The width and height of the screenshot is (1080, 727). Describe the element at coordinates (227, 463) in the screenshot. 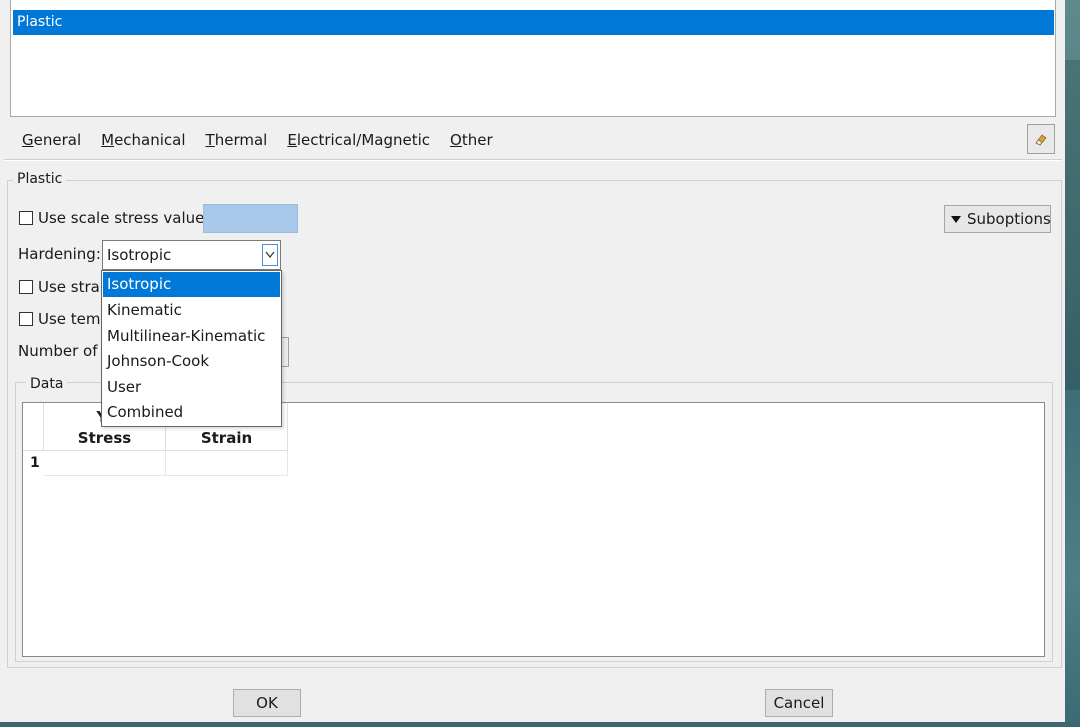

I see `table-cell-strain` at that location.